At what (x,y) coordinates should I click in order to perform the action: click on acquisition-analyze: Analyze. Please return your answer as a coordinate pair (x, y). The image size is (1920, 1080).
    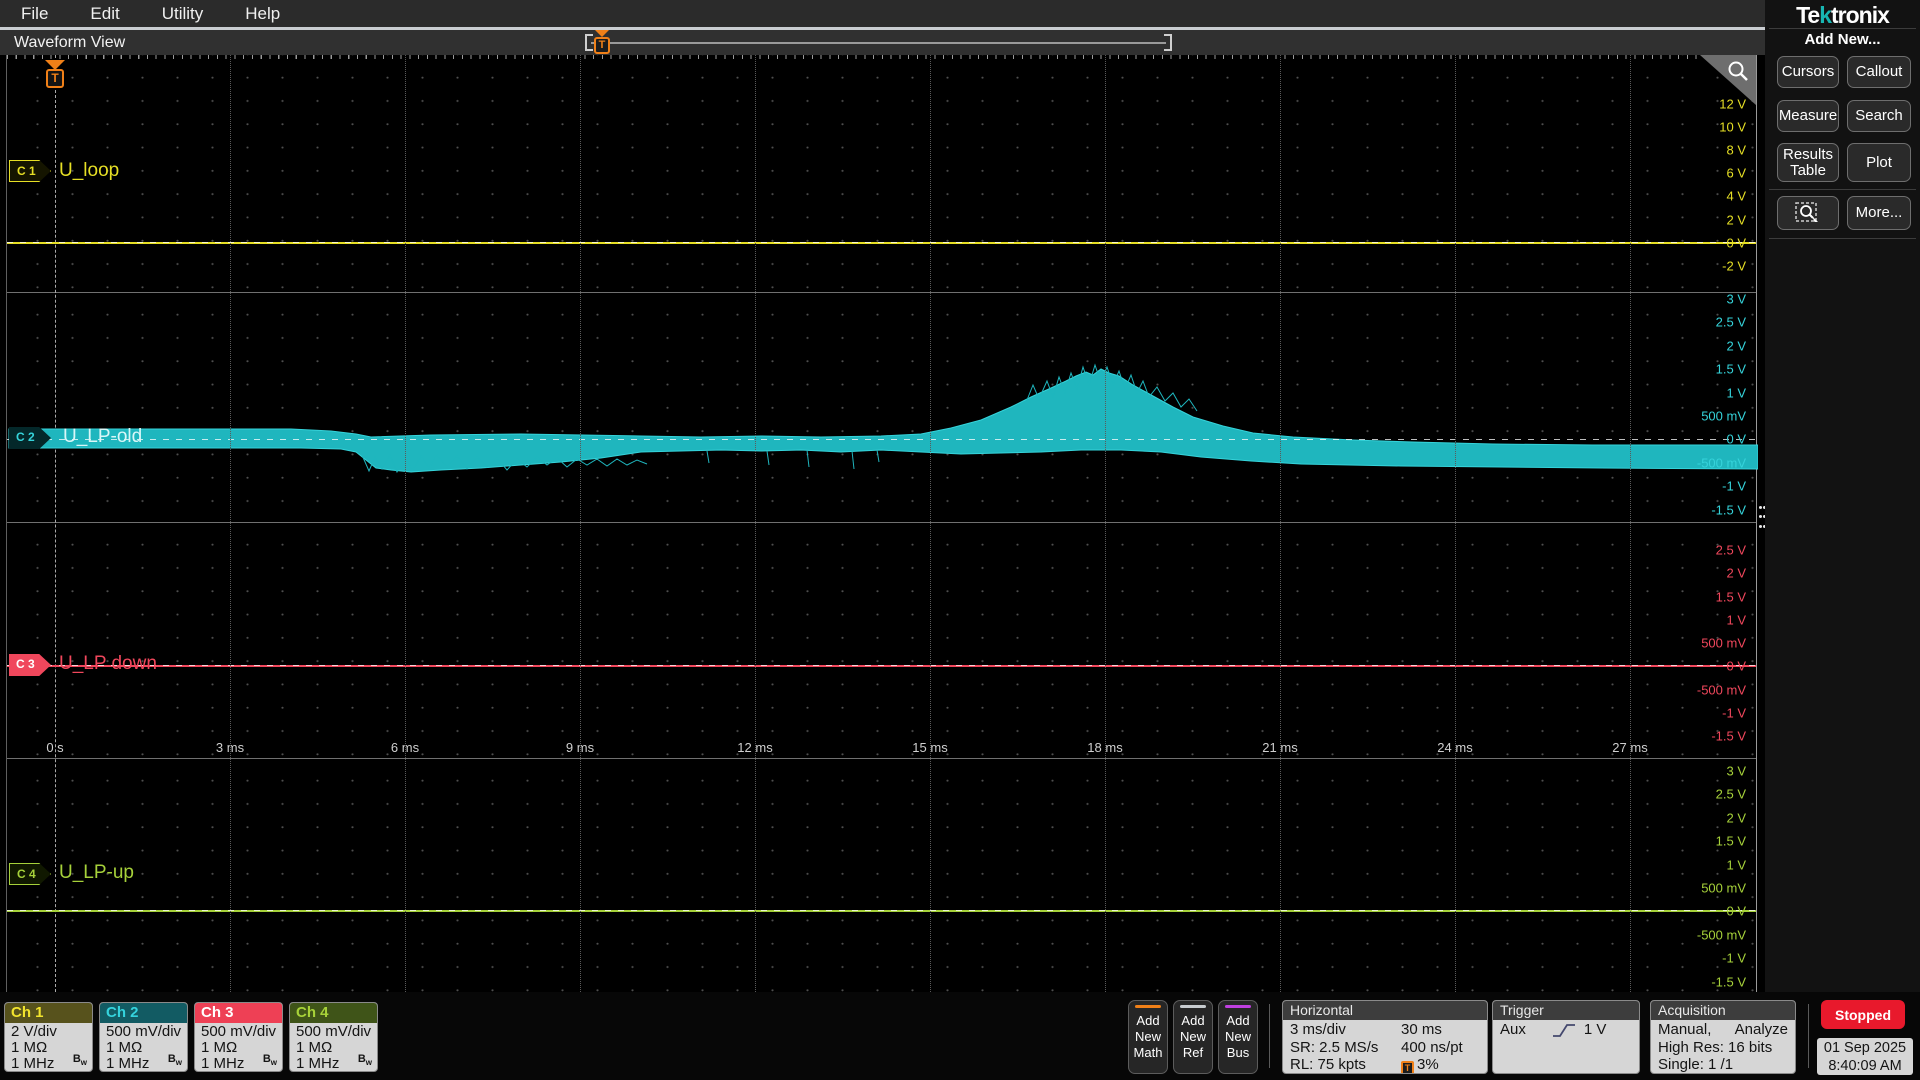
    Looking at the image, I should click on (1761, 1029).